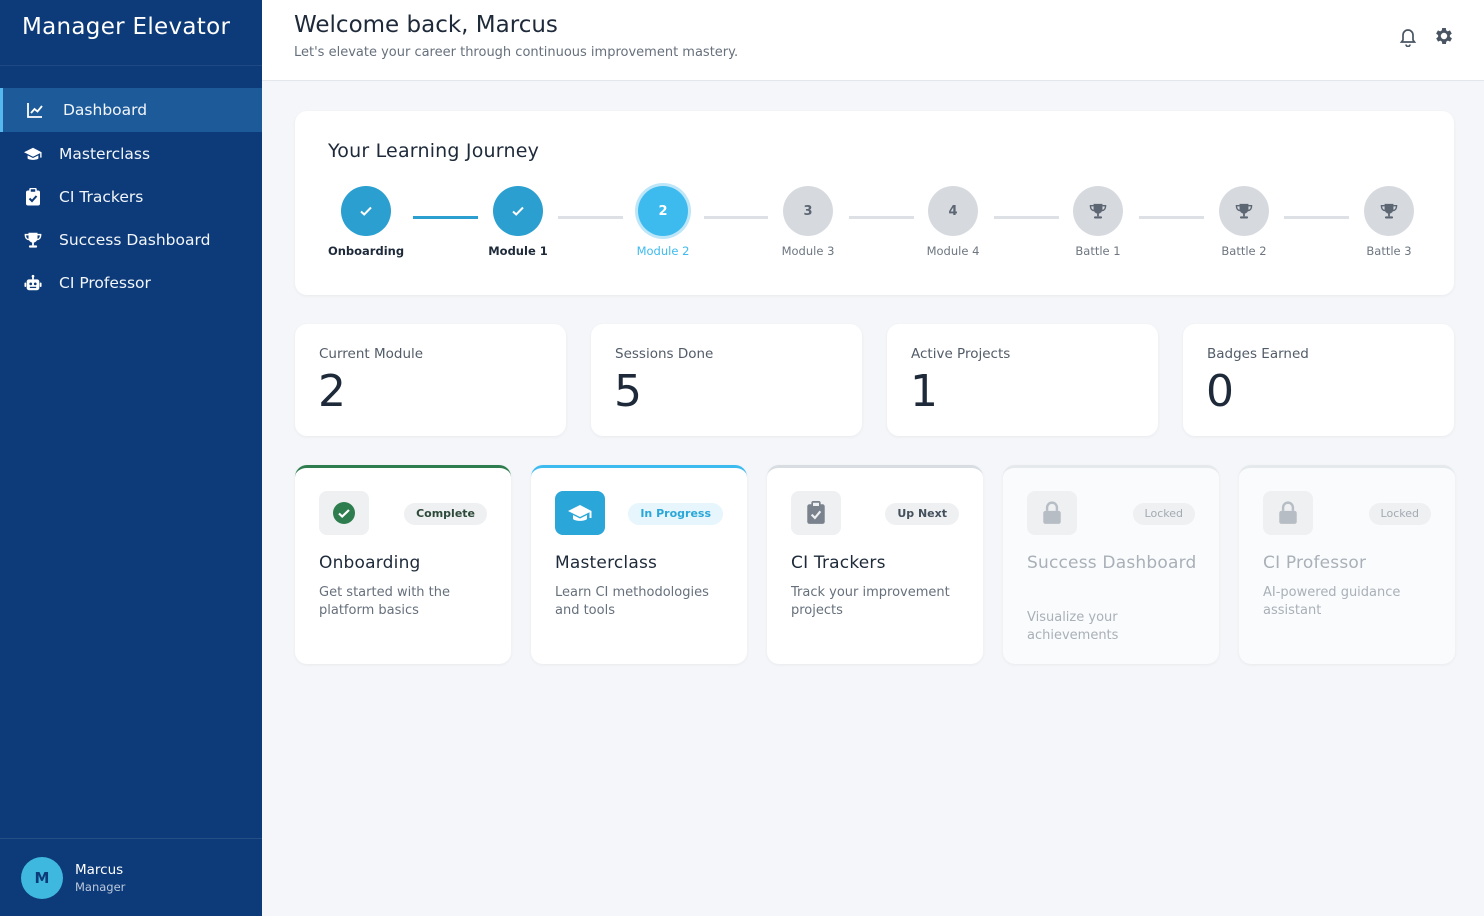 Image resolution: width=1484 pixels, height=916 pixels. Describe the element at coordinates (131, 877) in the screenshot. I see `user-profile: M Marcus Manager` at that location.